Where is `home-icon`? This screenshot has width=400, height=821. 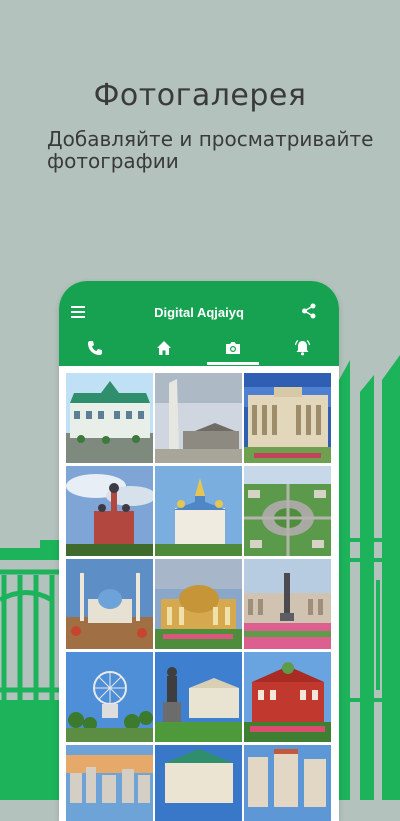
home-icon is located at coordinates (164, 348).